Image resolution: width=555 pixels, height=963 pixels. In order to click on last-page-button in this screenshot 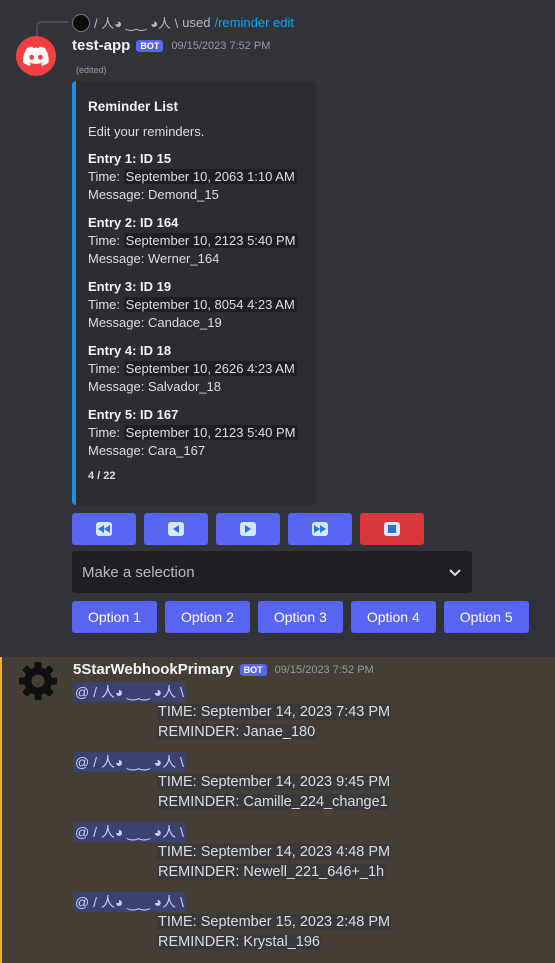, I will do `click(320, 529)`.